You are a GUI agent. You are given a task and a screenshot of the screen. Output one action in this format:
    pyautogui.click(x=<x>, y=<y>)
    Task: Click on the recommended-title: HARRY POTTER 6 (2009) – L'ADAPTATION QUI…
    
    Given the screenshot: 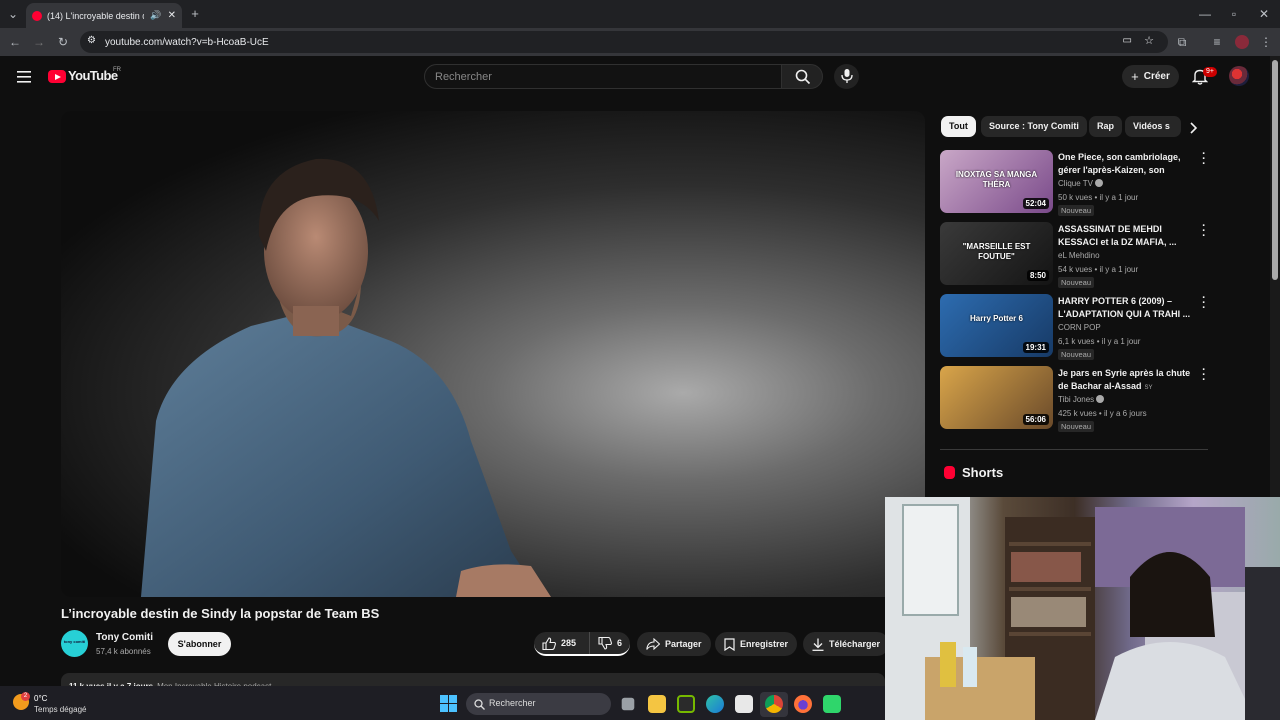 What is the action you would take?
    pyautogui.click(x=1125, y=308)
    